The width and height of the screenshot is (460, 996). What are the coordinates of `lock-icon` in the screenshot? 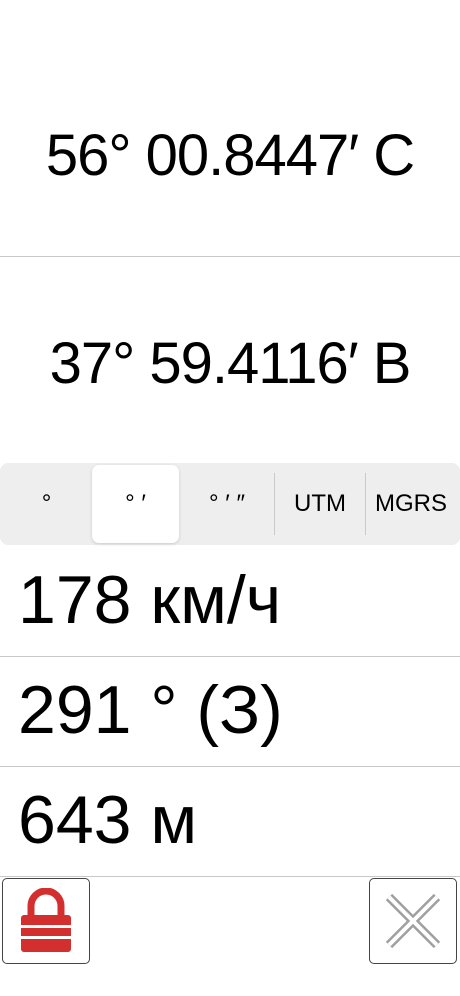 It's located at (46, 920).